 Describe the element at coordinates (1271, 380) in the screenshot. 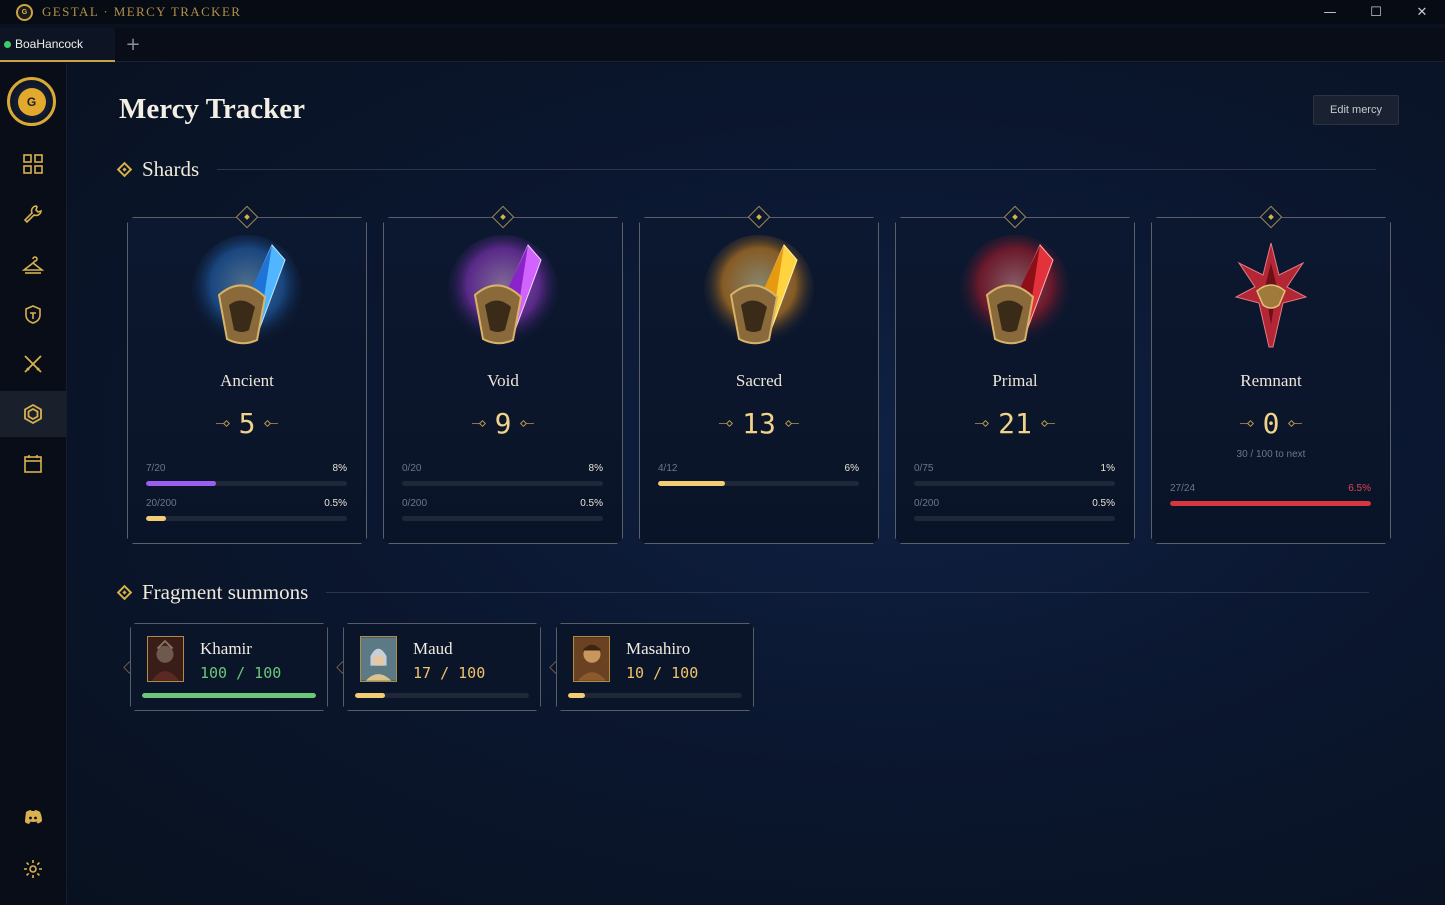

I see `shard-name: Remnant` at that location.